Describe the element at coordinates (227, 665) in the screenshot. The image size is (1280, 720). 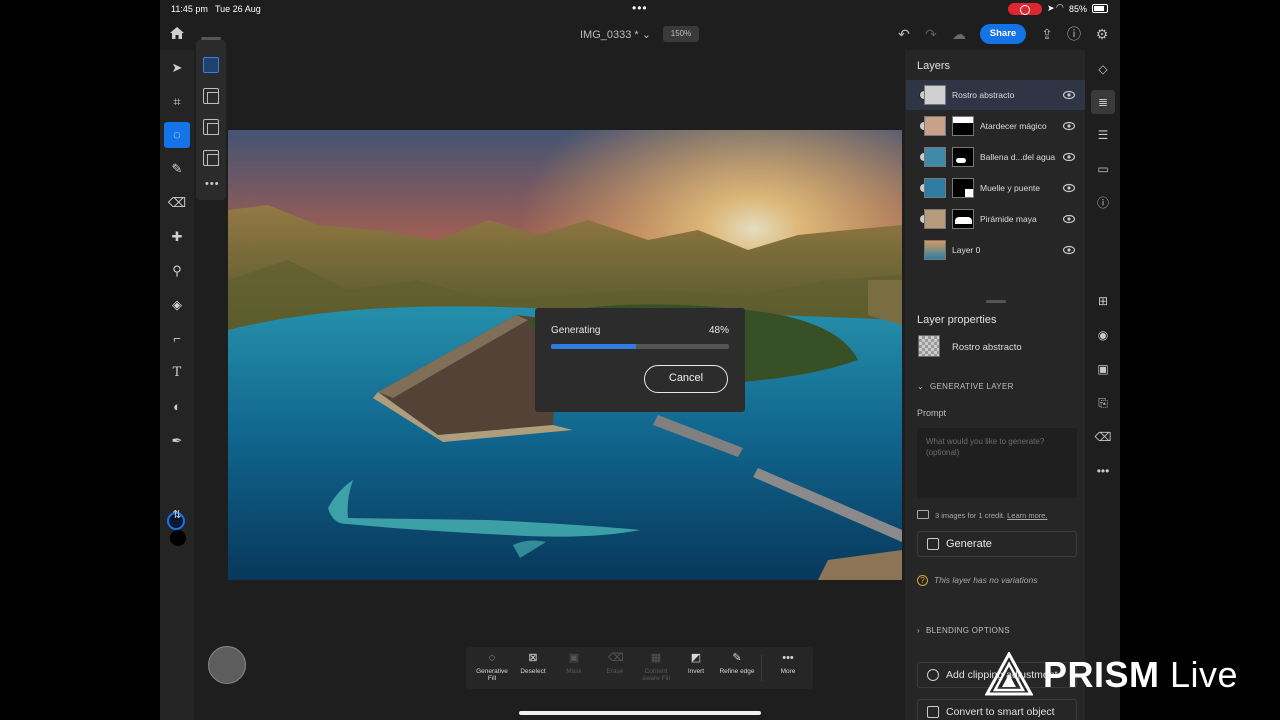
I see `touch-shortcut-button` at that location.